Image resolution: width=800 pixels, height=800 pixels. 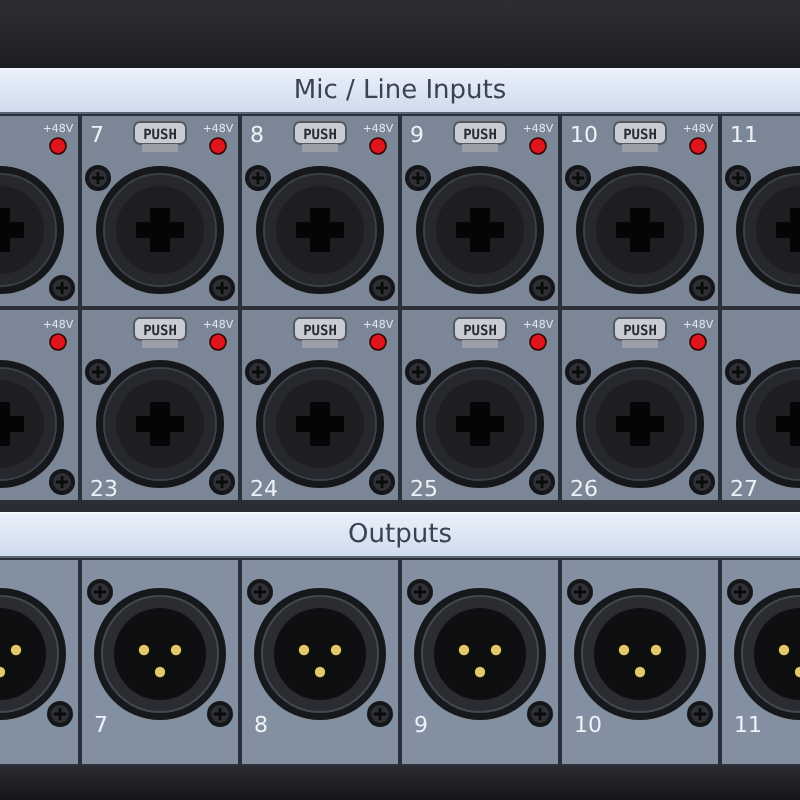 I want to click on channel-number: 24, so click(x=264, y=489).